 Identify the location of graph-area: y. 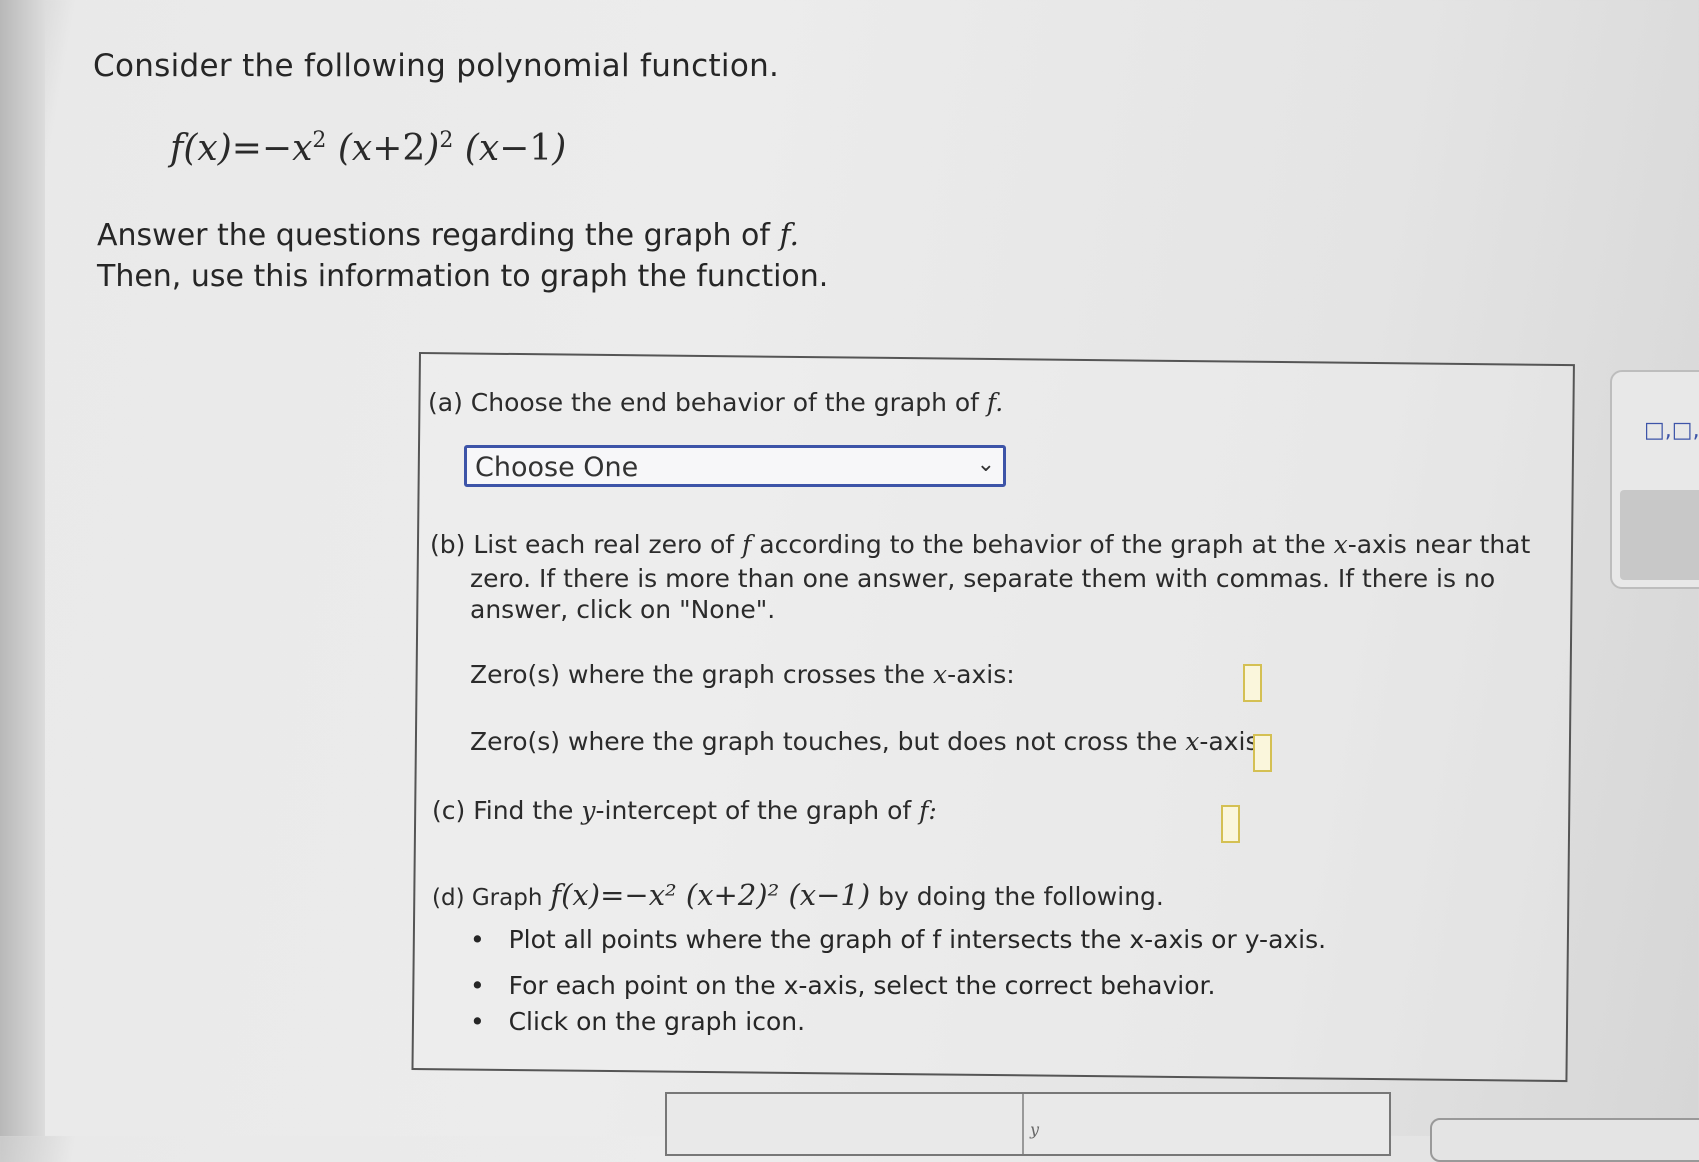
(1028, 1124).